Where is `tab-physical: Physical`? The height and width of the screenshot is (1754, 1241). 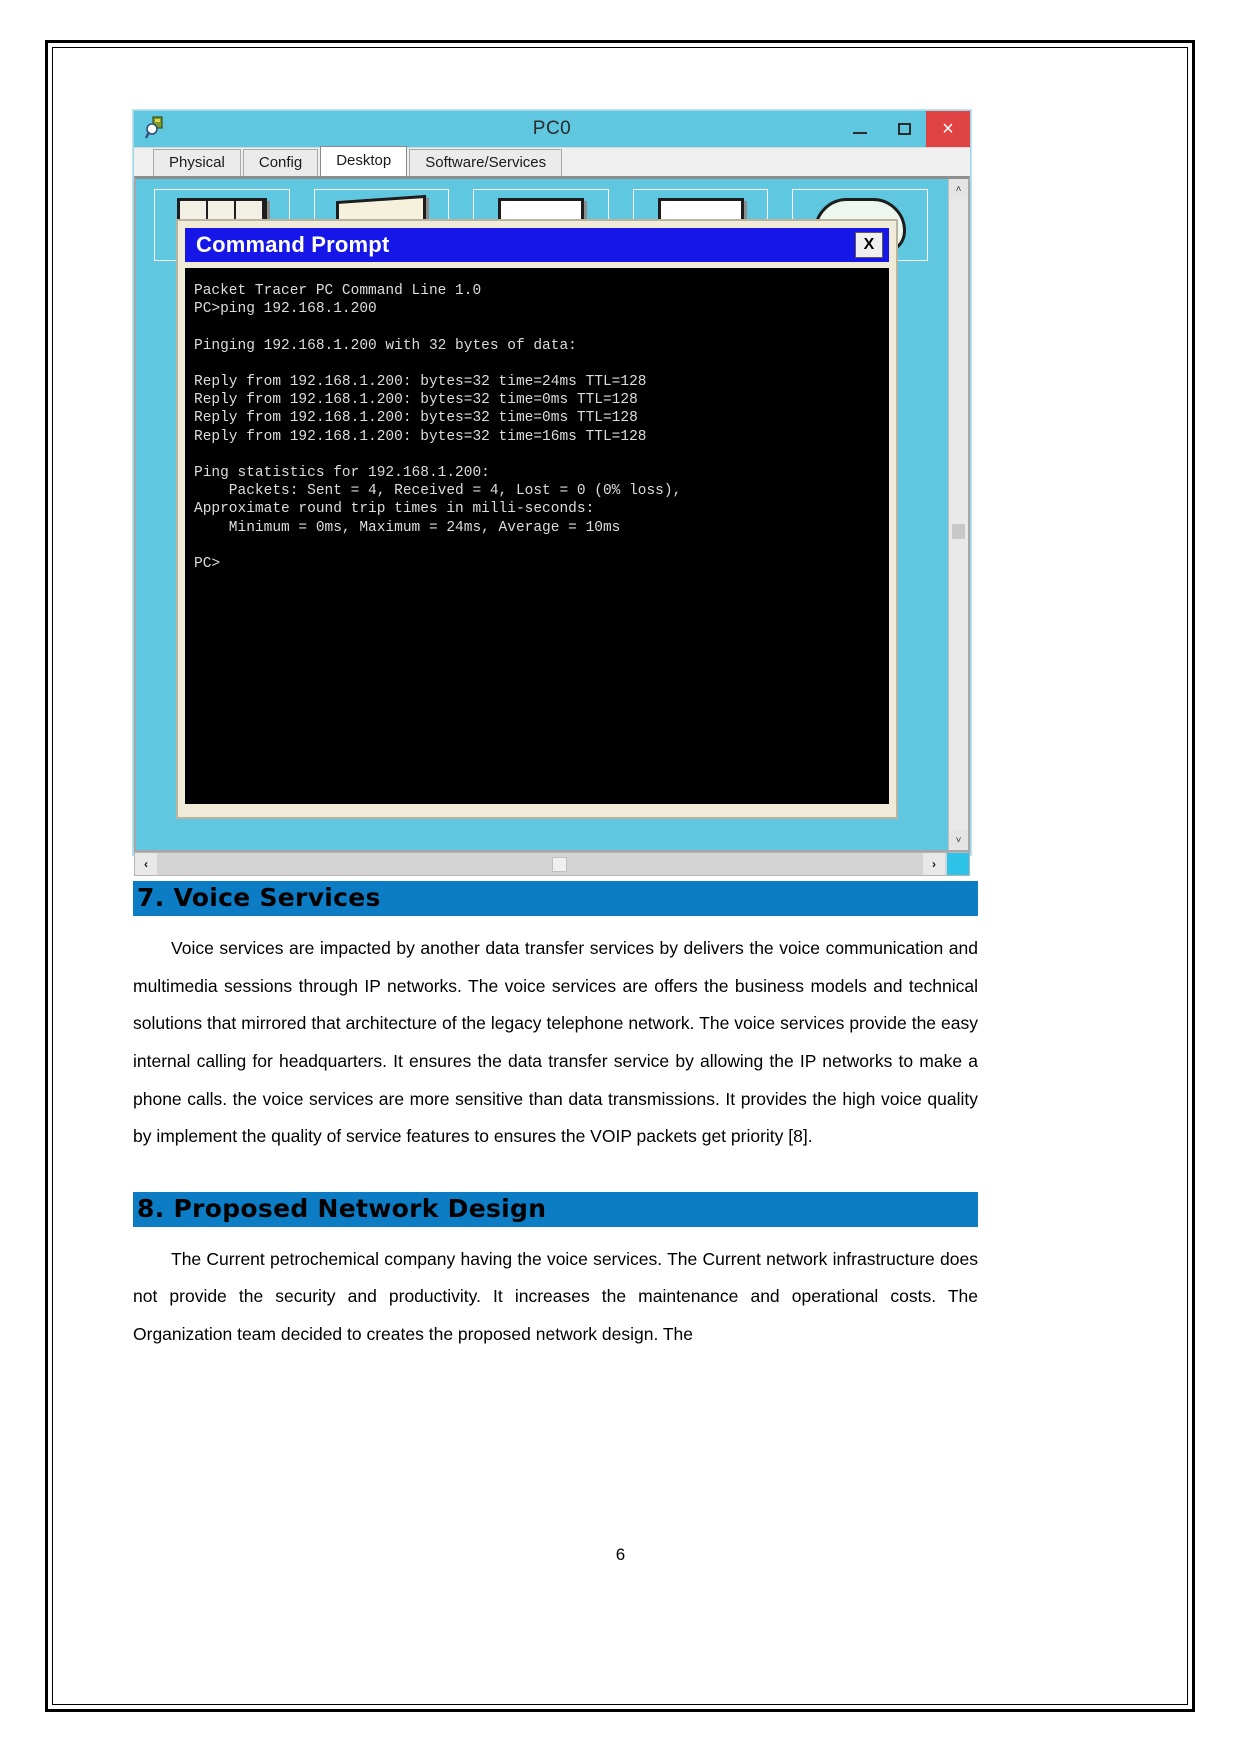 tab-physical: Physical is located at coordinates (197, 162).